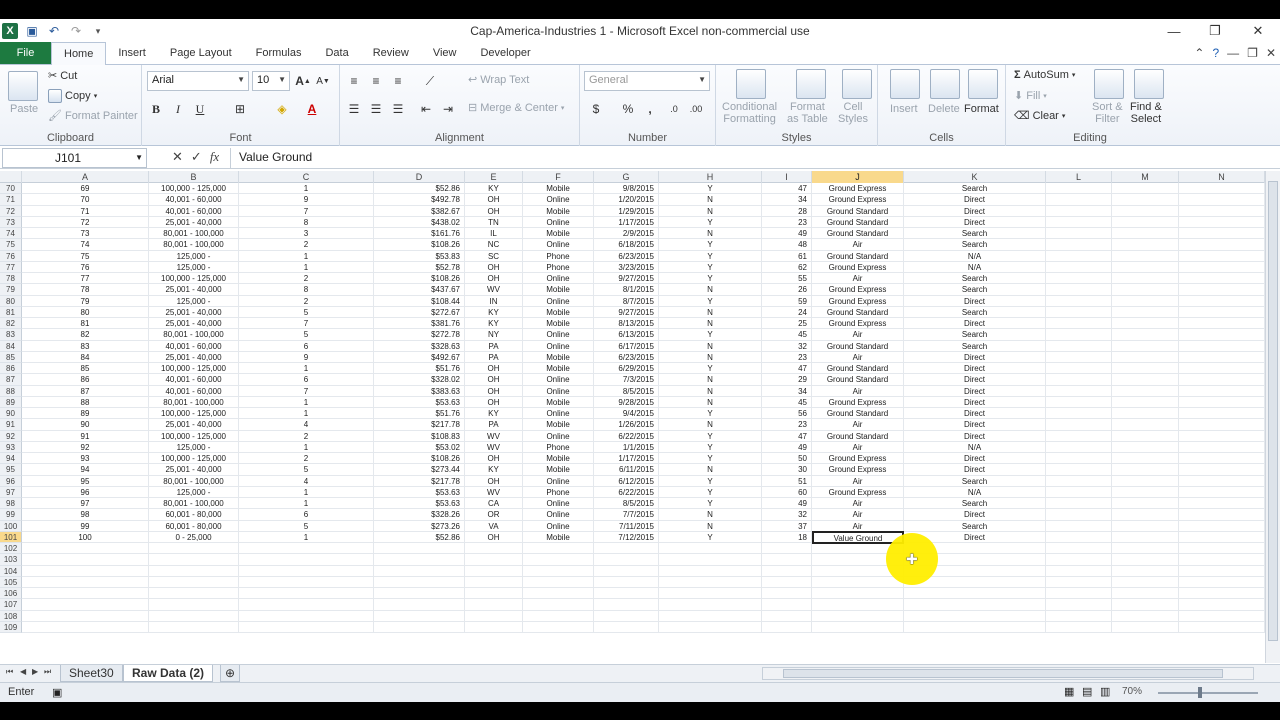  I want to click on table-cell: 1/20/2015, so click(626, 200).